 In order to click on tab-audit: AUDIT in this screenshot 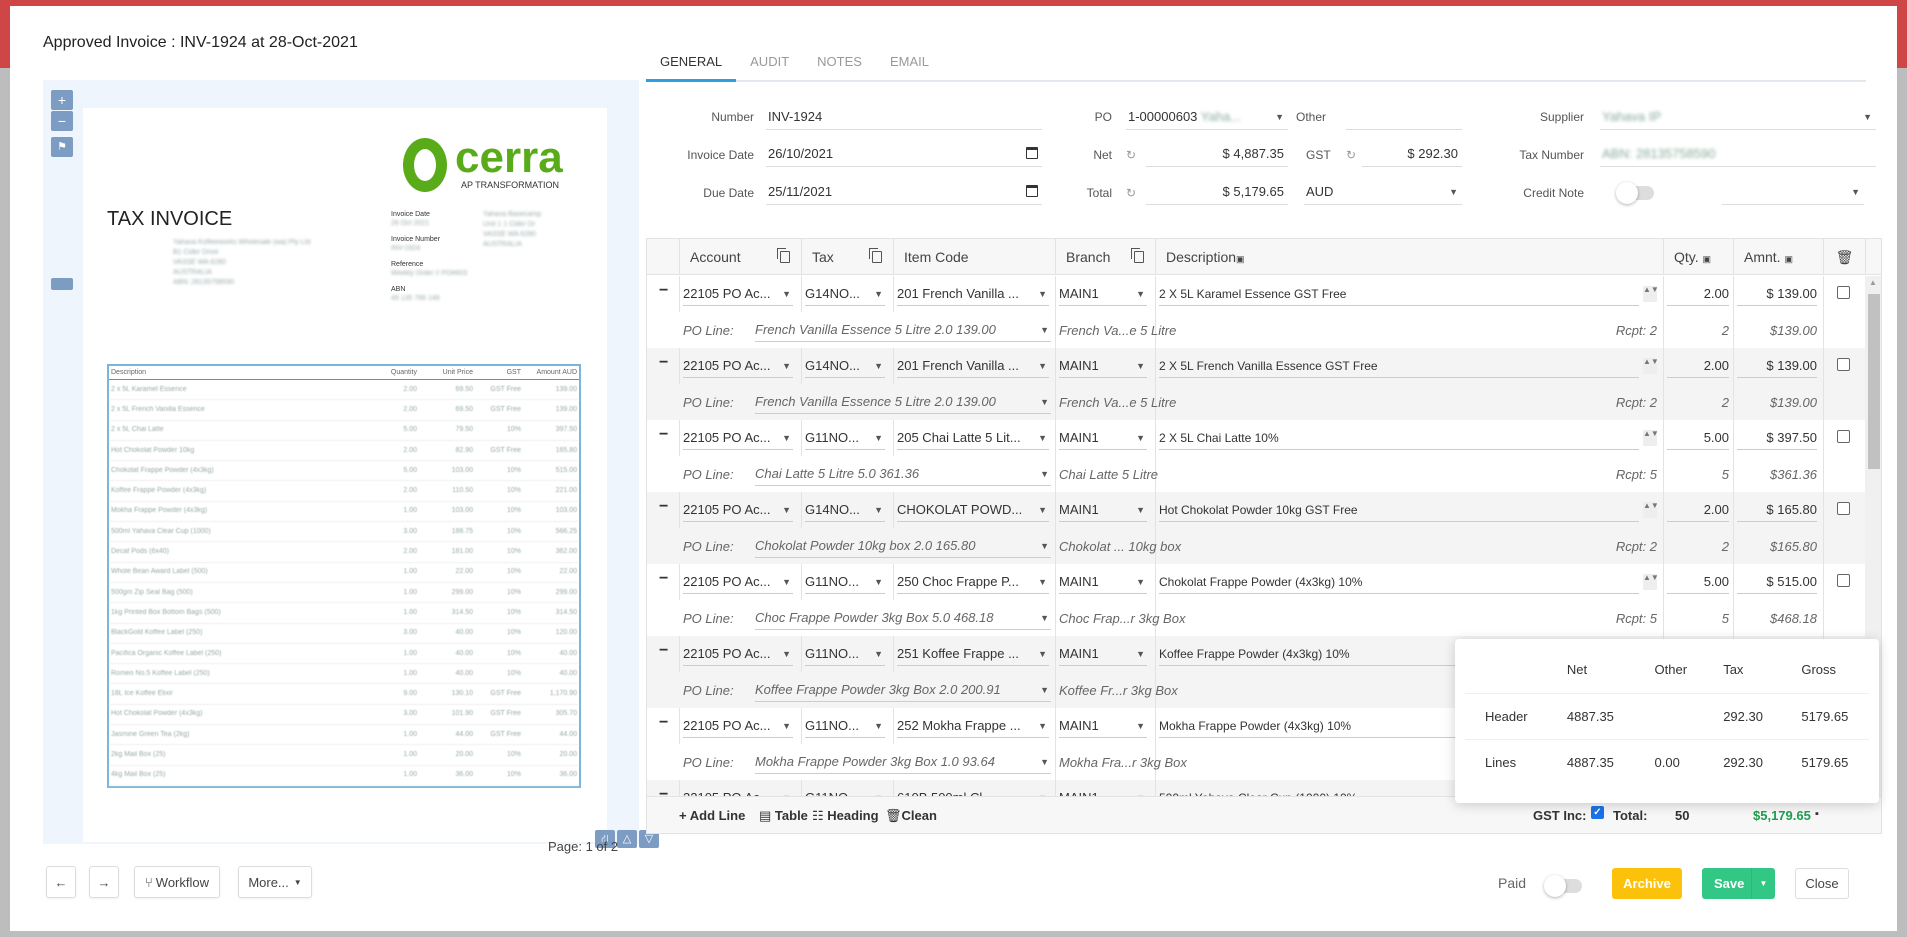, I will do `click(769, 64)`.